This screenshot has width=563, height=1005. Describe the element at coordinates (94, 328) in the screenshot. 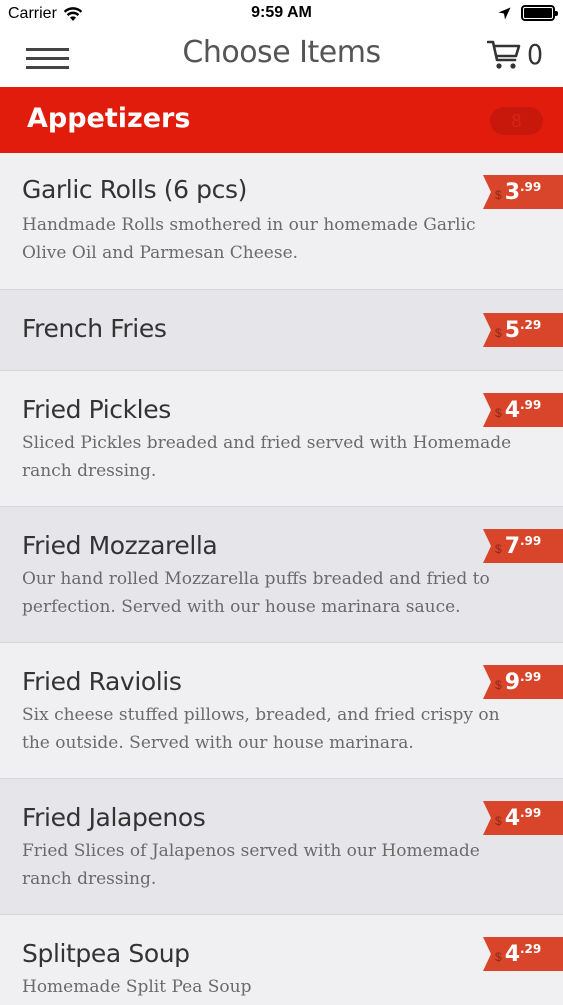

I see `item-name: French Fries` at that location.